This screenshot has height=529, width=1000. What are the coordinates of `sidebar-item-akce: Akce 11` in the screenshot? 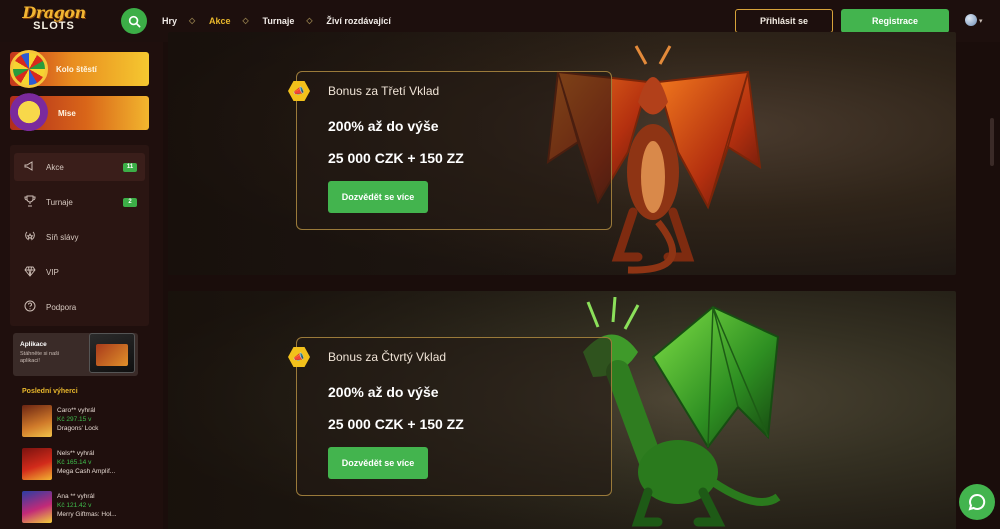 It's located at (79, 167).